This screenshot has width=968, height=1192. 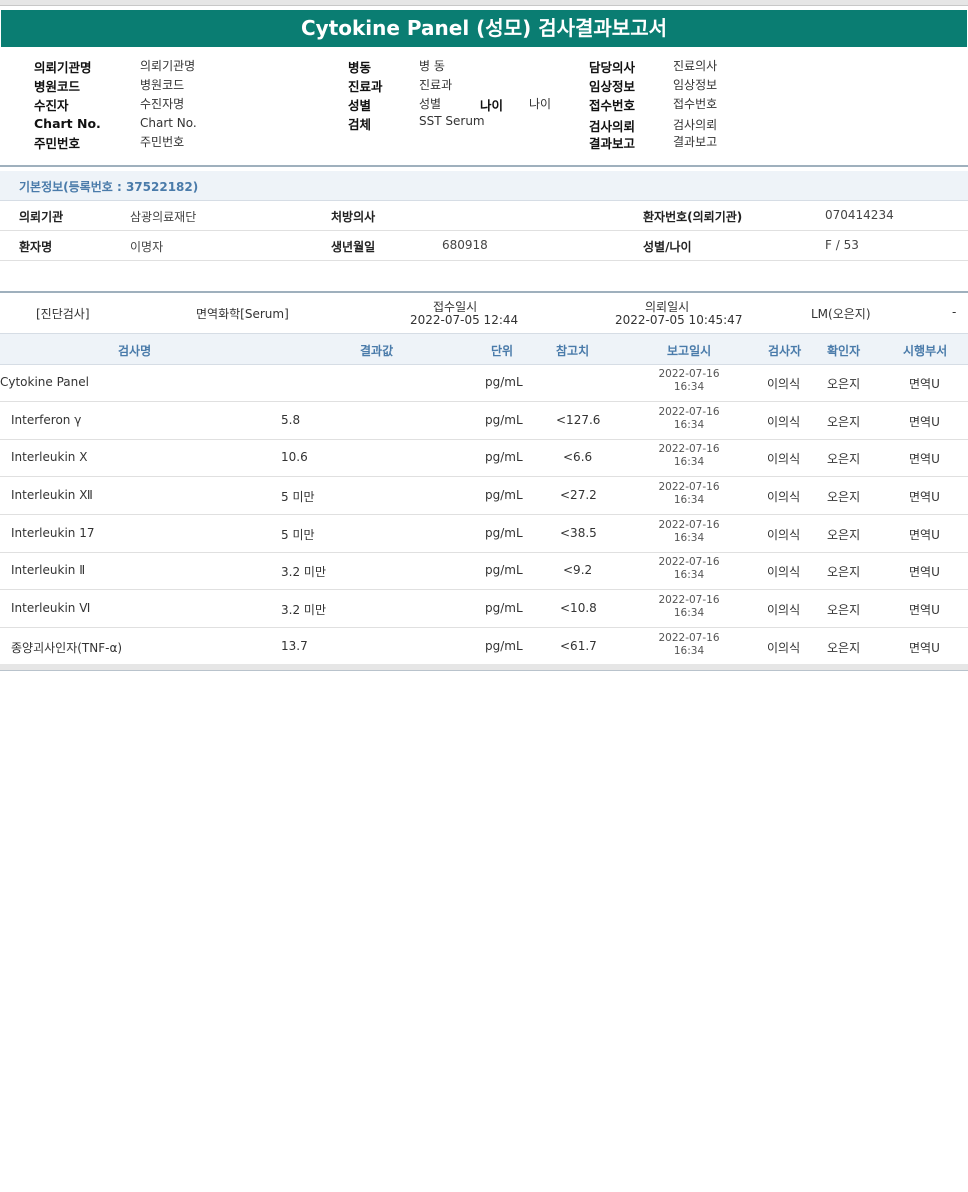 I want to click on cell-test-name: Interleukin Ⅱ, so click(x=48, y=570).